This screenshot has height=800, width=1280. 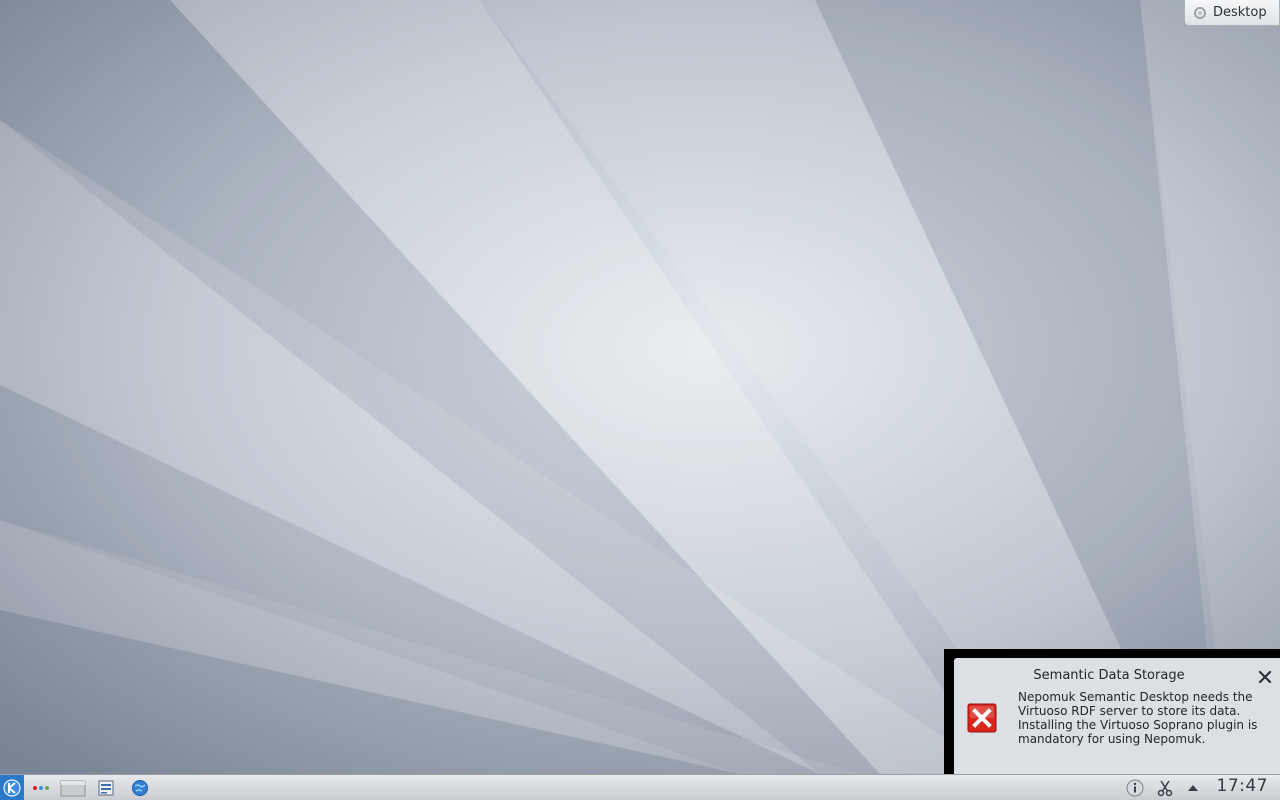 I want to click on close-icon, so click(x=1265, y=676).